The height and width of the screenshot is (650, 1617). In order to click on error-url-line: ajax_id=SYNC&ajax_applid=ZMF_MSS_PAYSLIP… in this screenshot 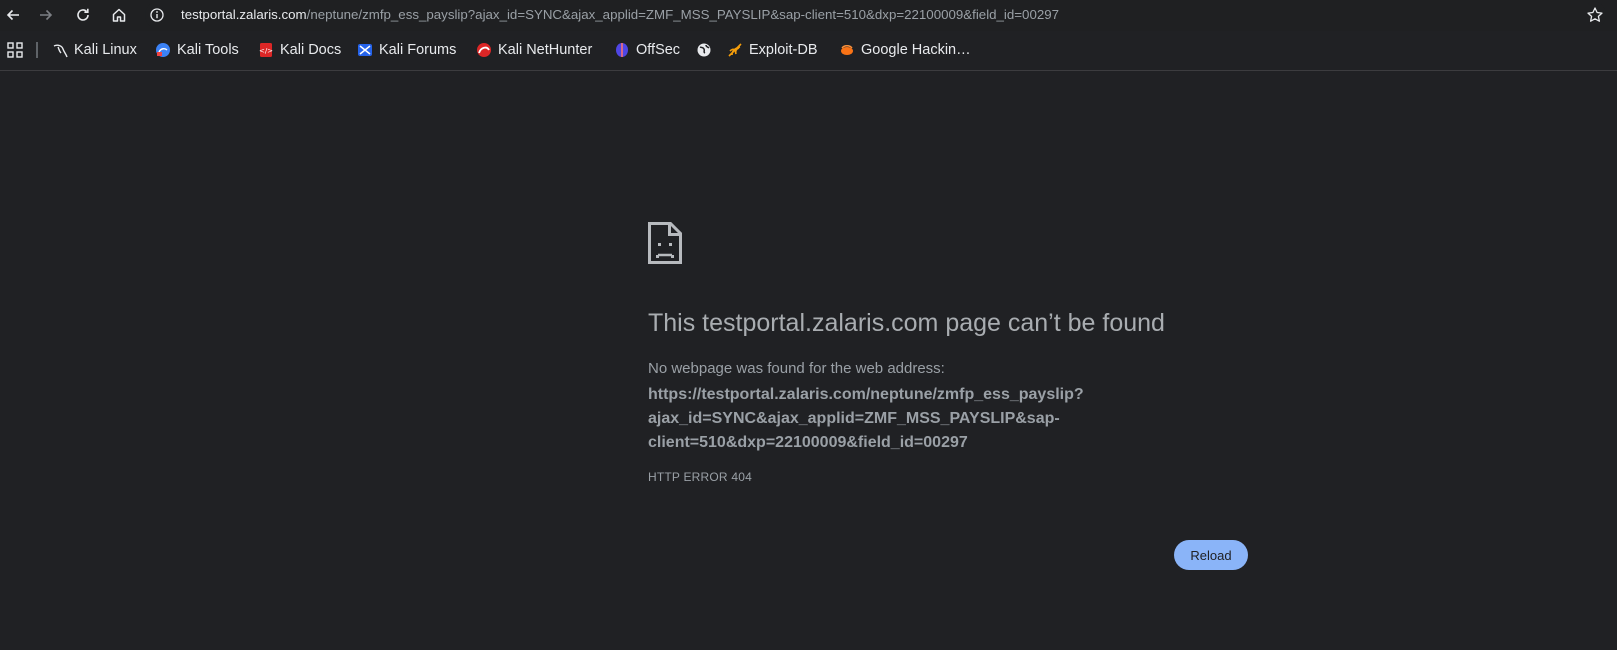, I will do `click(854, 418)`.